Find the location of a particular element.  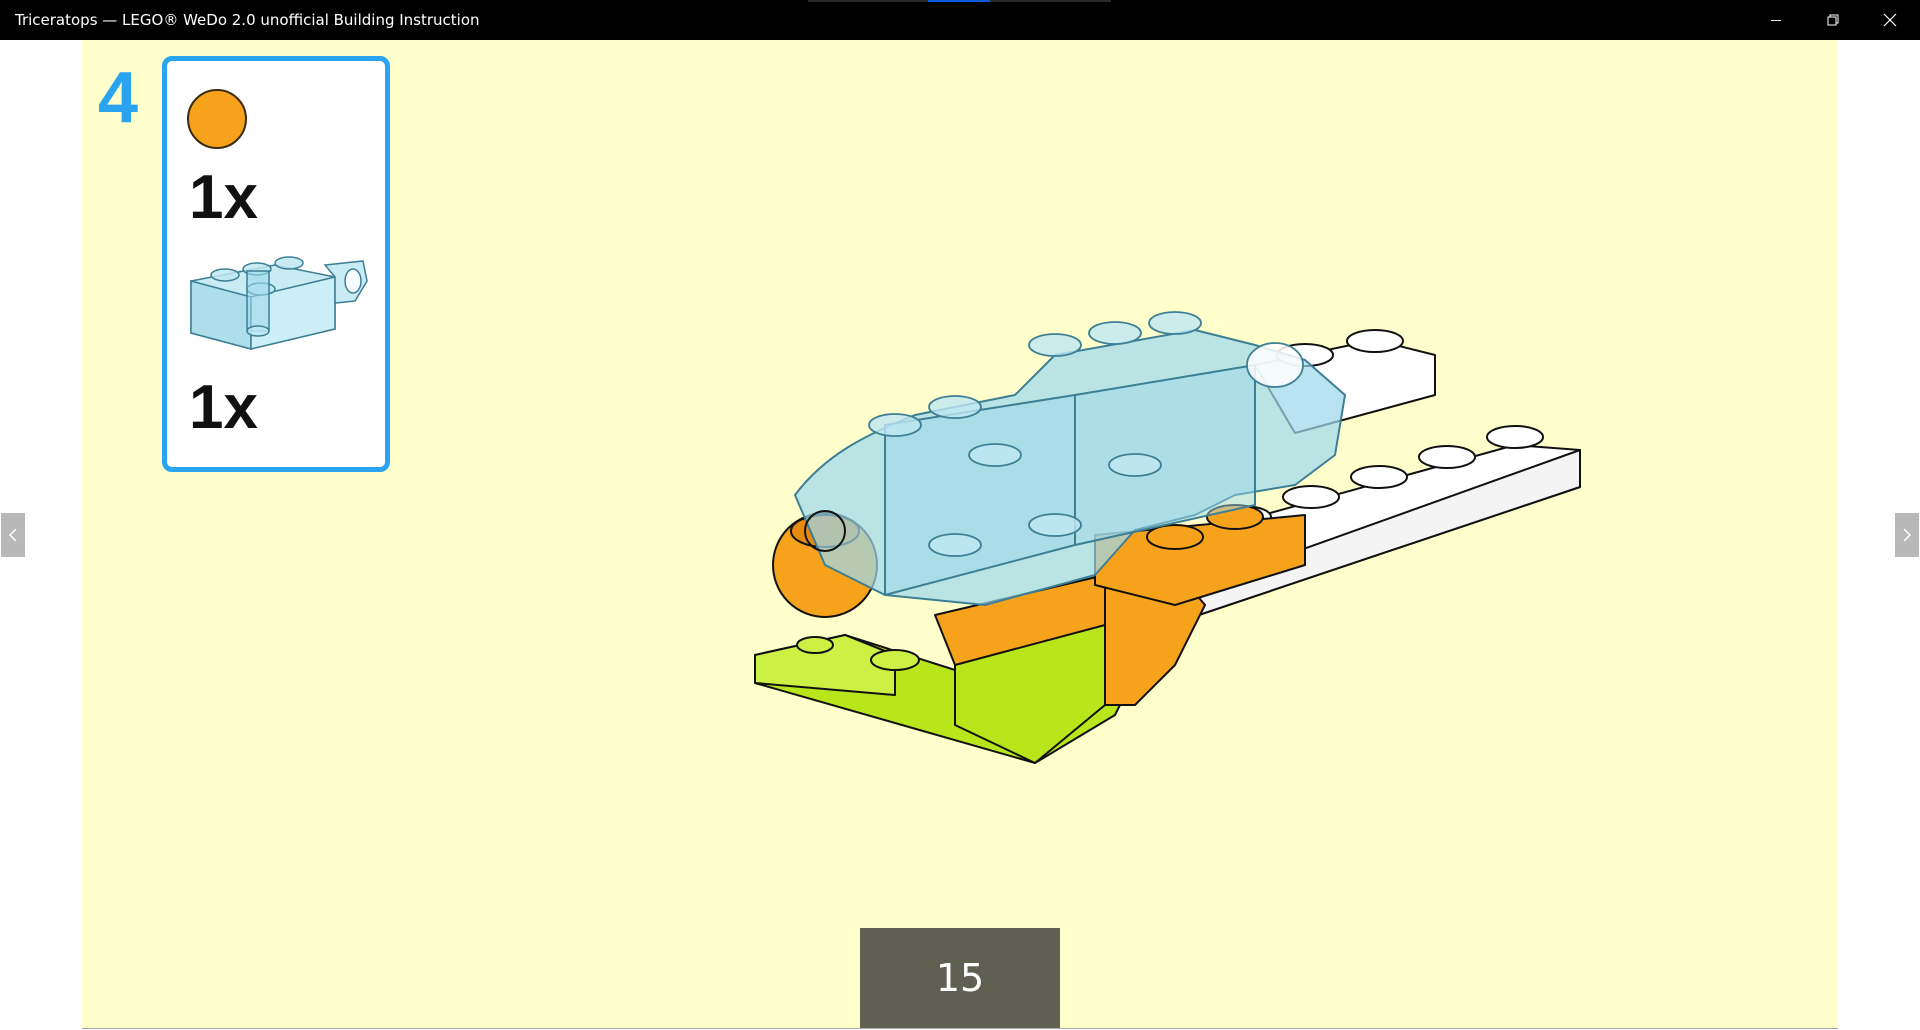

chevron-right-icon is located at coordinates (1907, 535).